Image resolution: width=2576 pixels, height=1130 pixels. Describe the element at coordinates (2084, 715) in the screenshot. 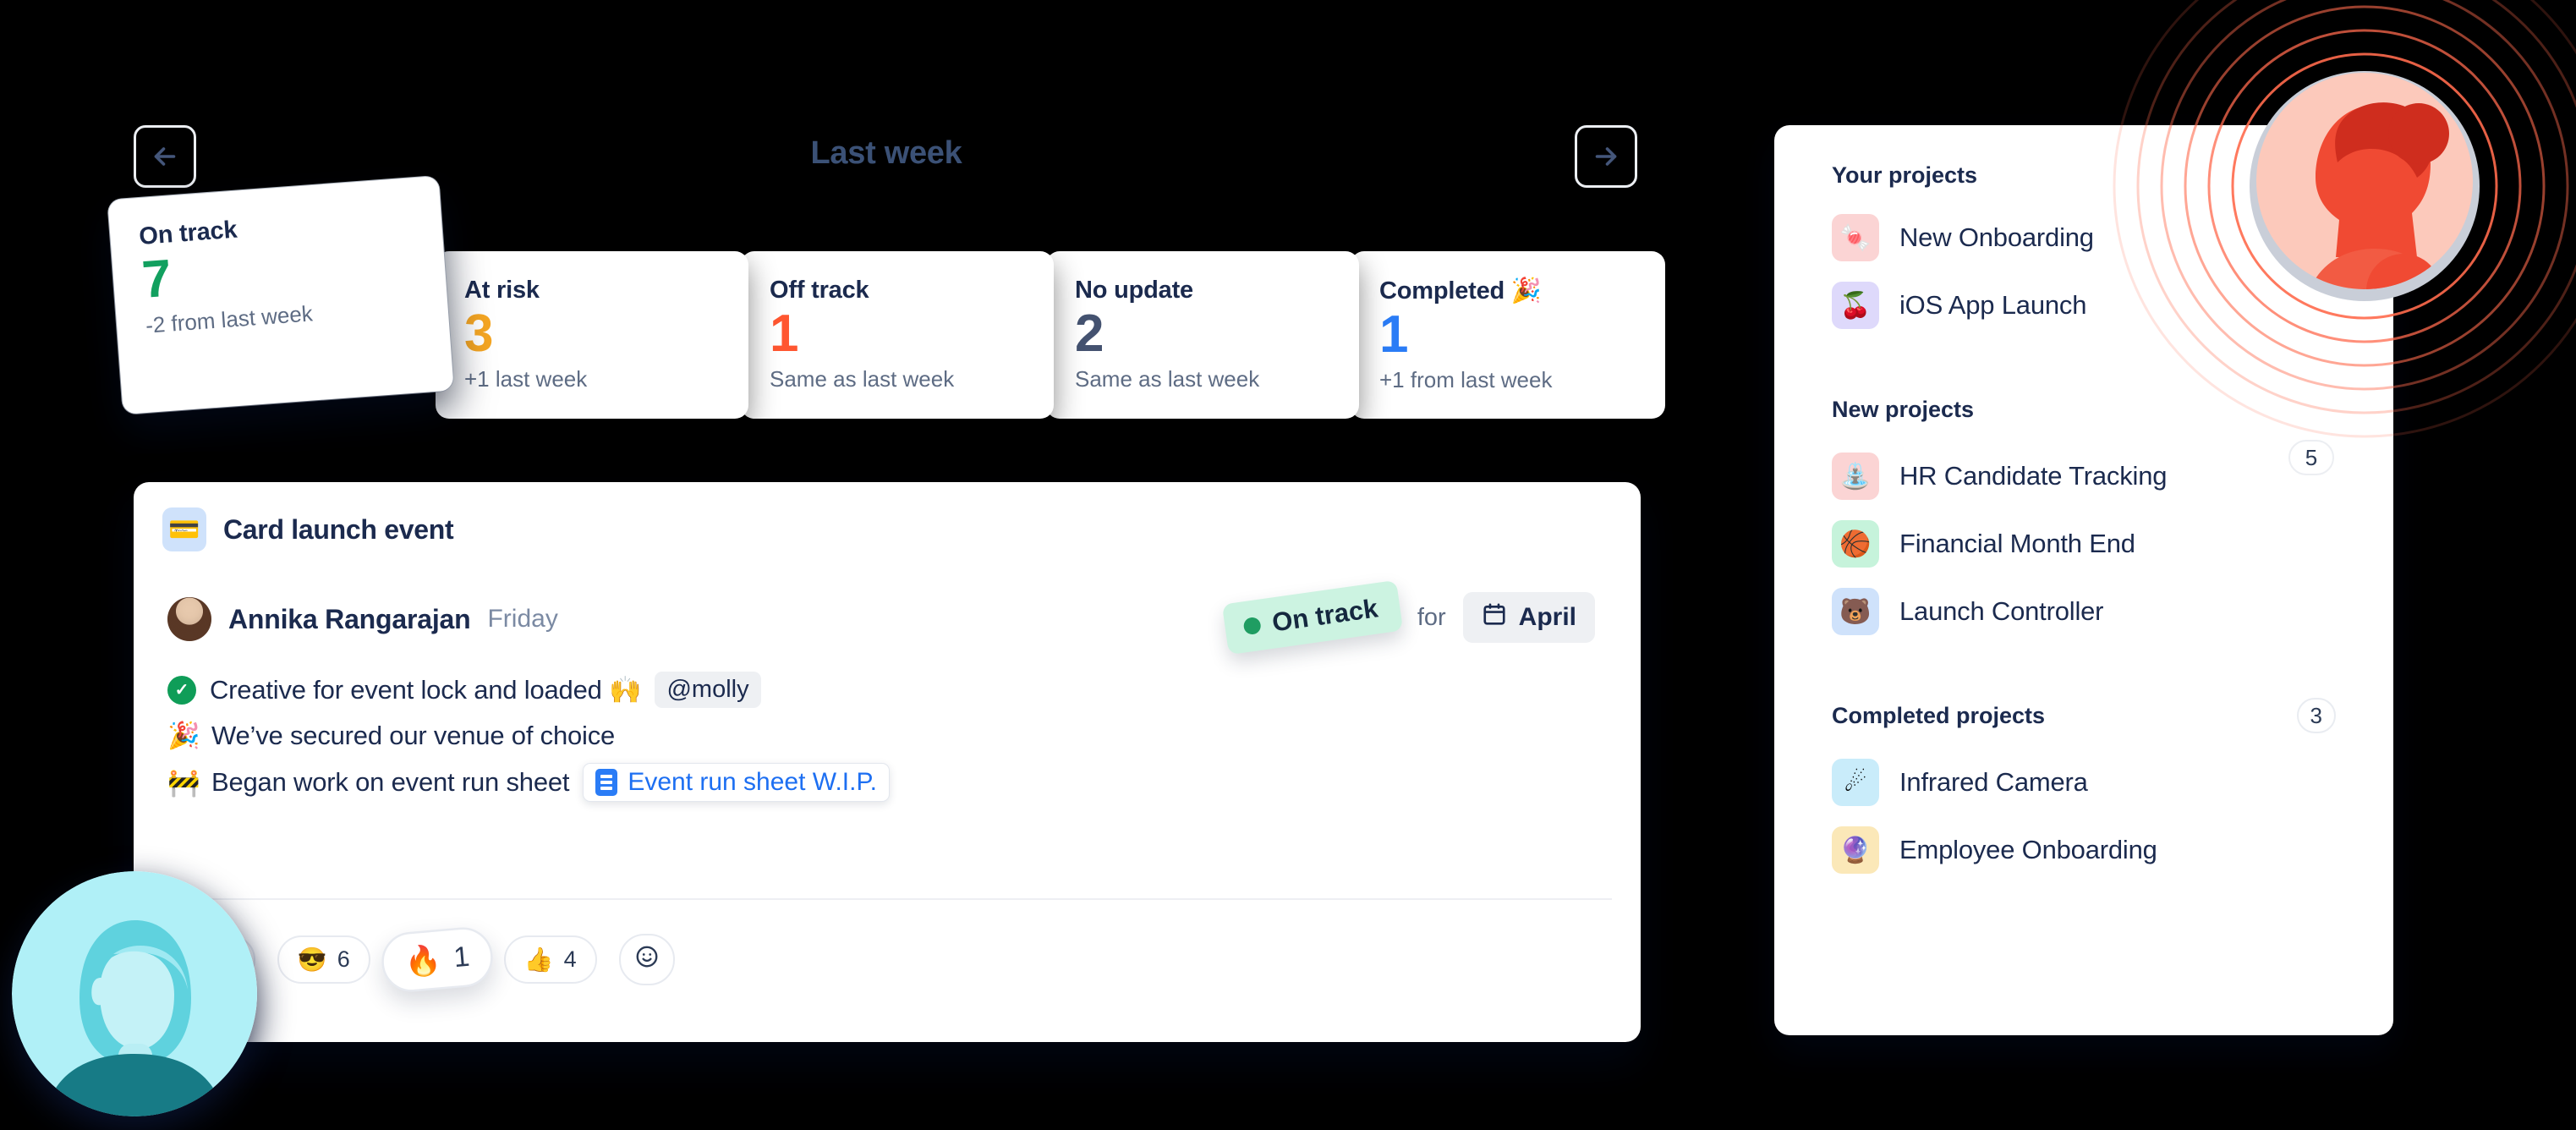

I see `sidebar-group-header: Completed projects 3` at that location.